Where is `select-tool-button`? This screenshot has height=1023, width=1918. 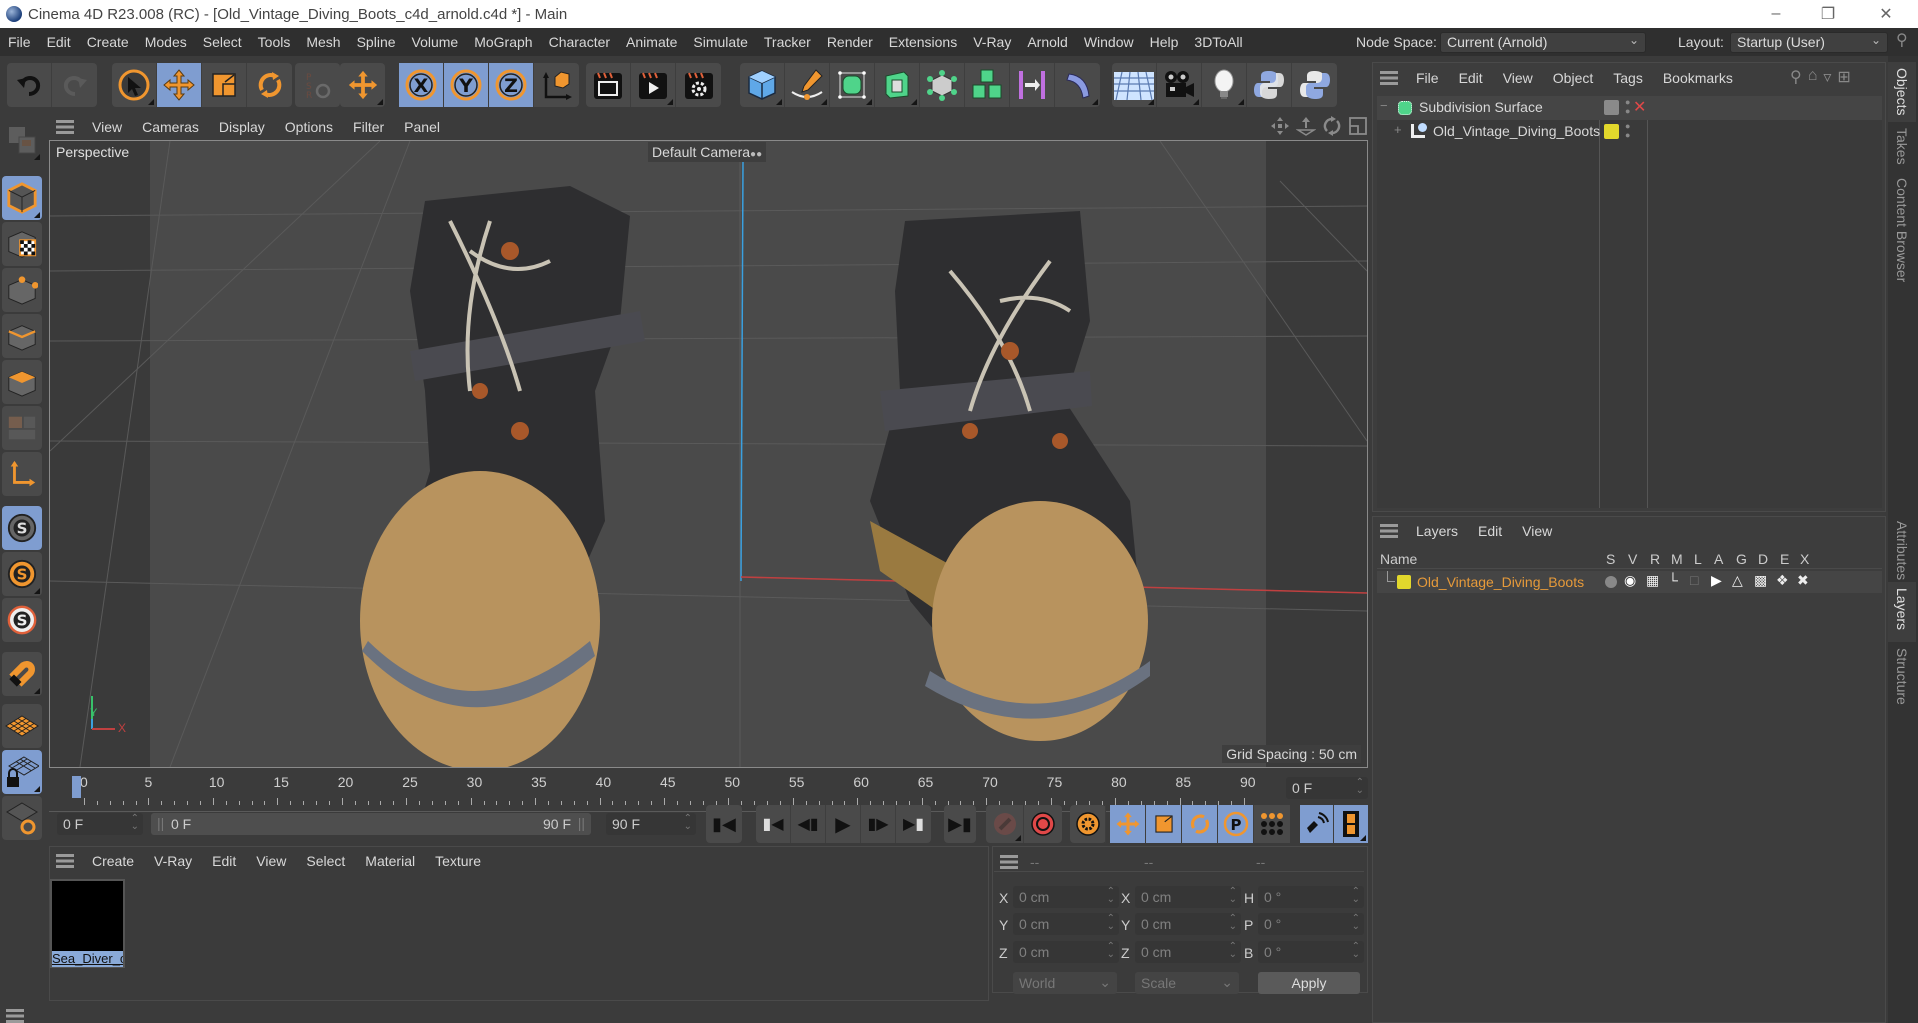 select-tool-button is located at coordinates (134, 85).